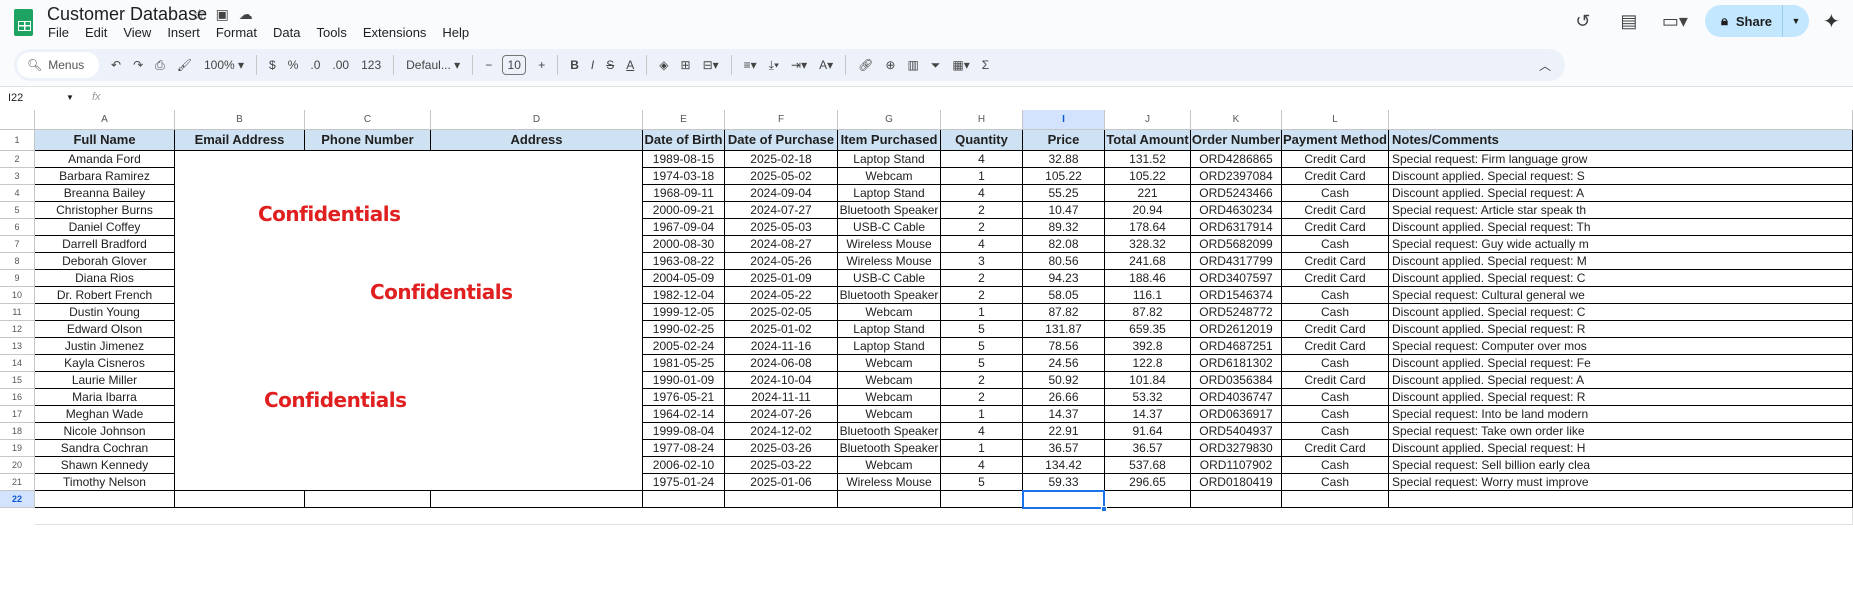  What do you see at coordinates (684, 431) in the screenshot?
I see `data-cell: 1999-08-04` at bounding box center [684, 431].